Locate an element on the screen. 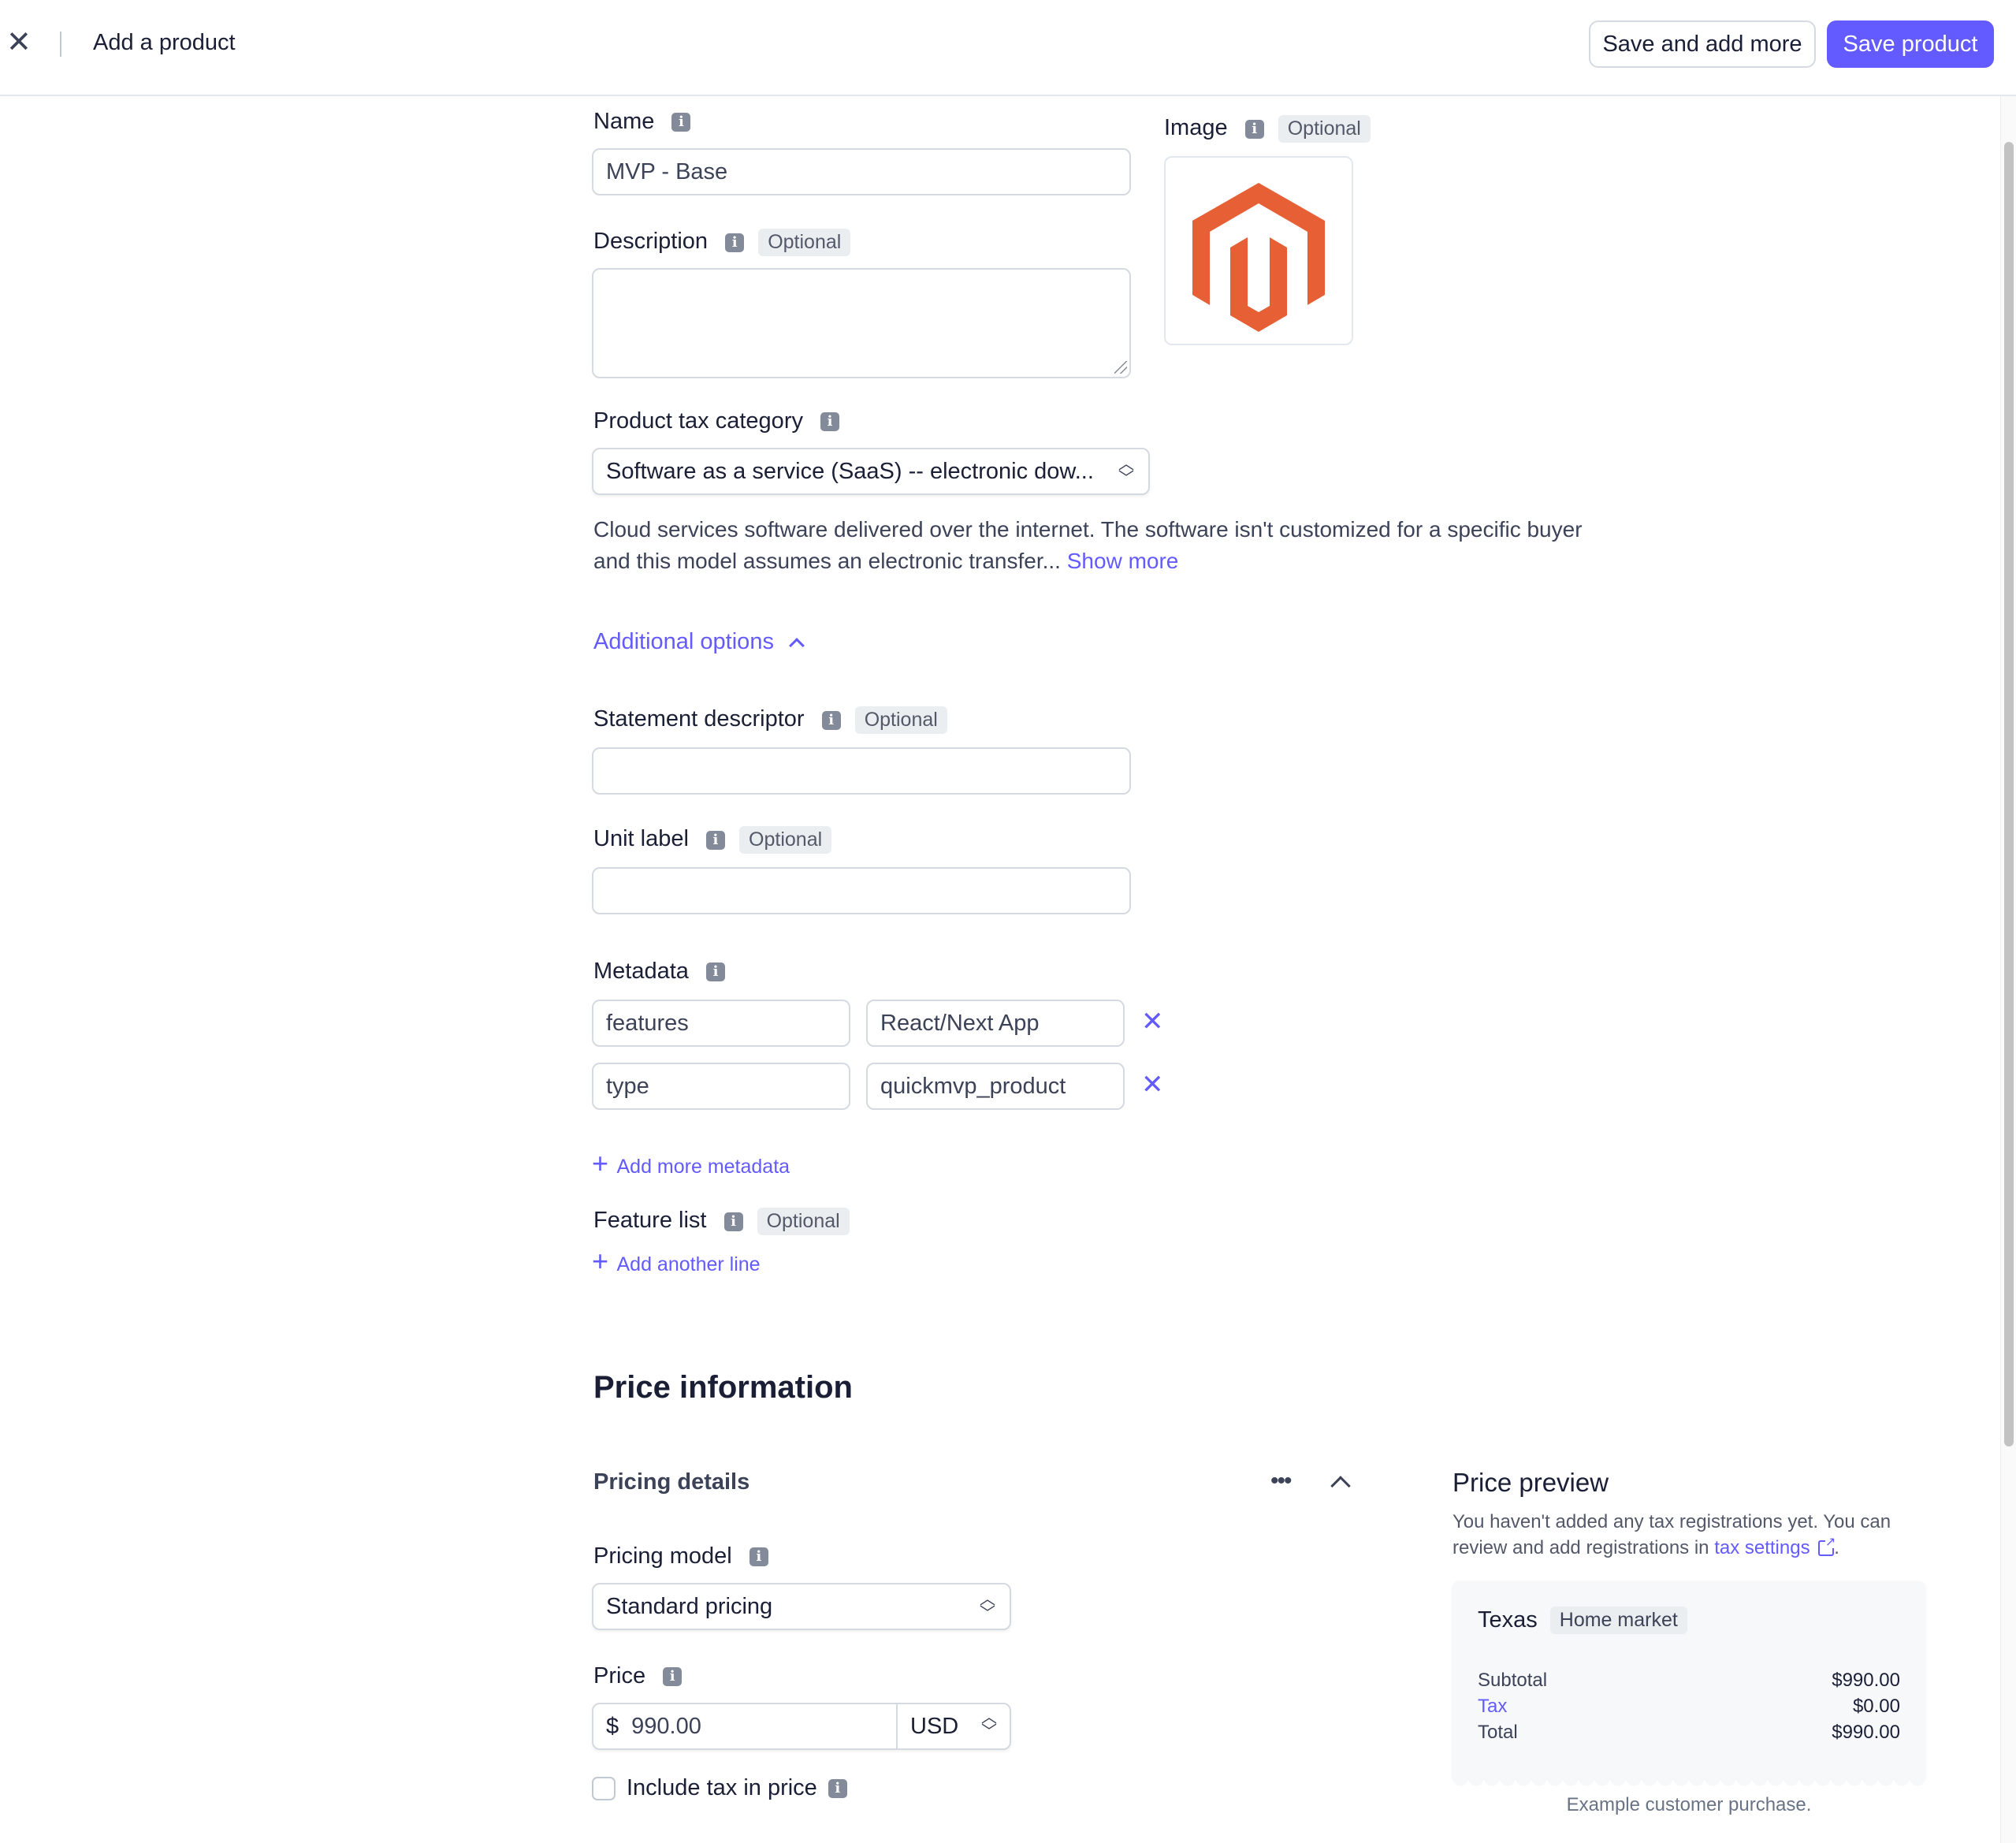  image-label-row: Image i Optional is located at coordinates (1267, 129).